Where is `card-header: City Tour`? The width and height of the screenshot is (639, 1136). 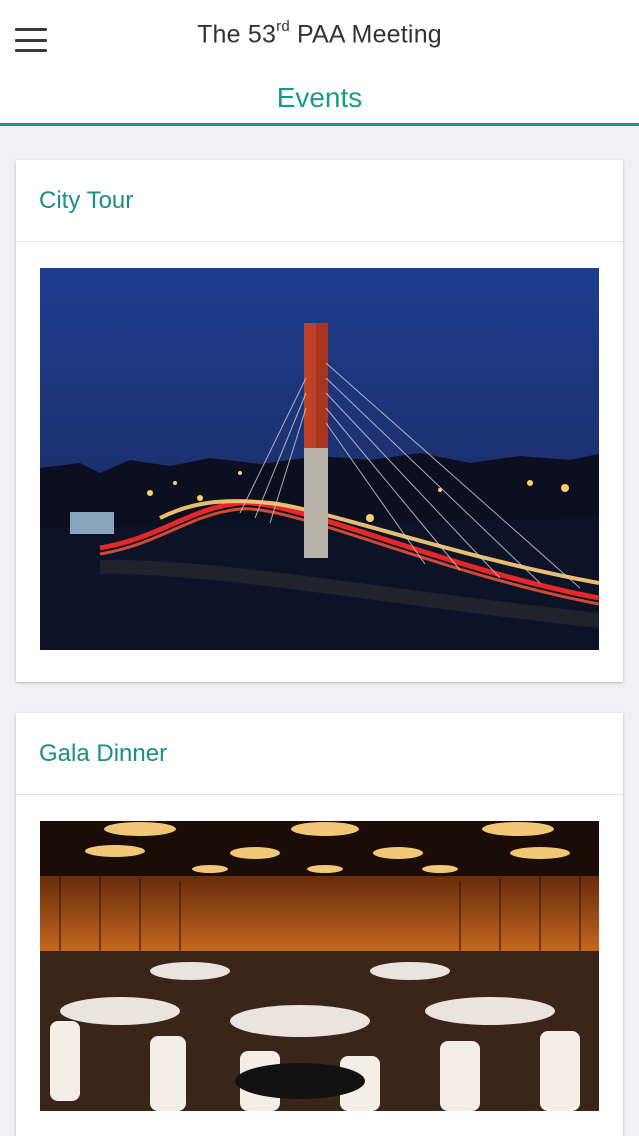
card-header: City Tour is located at coordinates (319, 201).